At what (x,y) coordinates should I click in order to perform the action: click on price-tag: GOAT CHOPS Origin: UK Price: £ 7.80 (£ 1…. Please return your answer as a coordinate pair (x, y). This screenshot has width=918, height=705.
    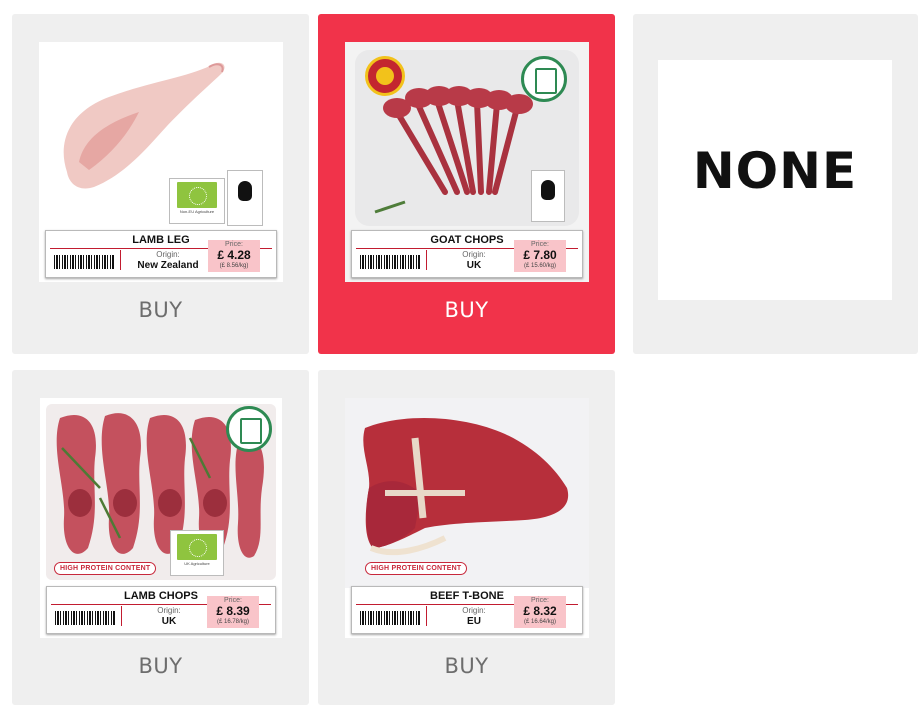
    Looking at the image, I should click on (467, 254).